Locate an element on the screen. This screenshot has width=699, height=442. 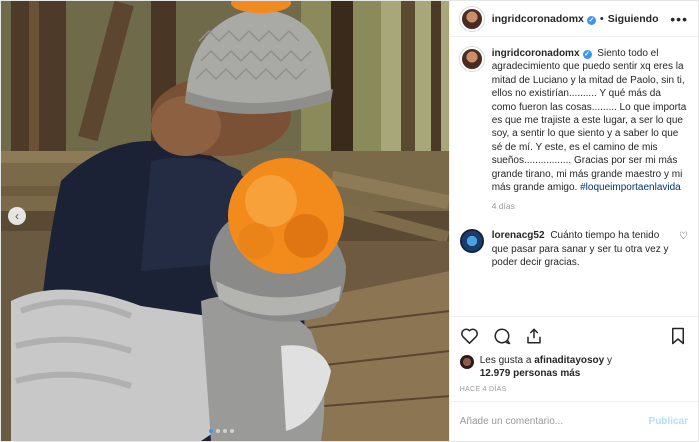
author-avatar is located at coordinates (471, 18).